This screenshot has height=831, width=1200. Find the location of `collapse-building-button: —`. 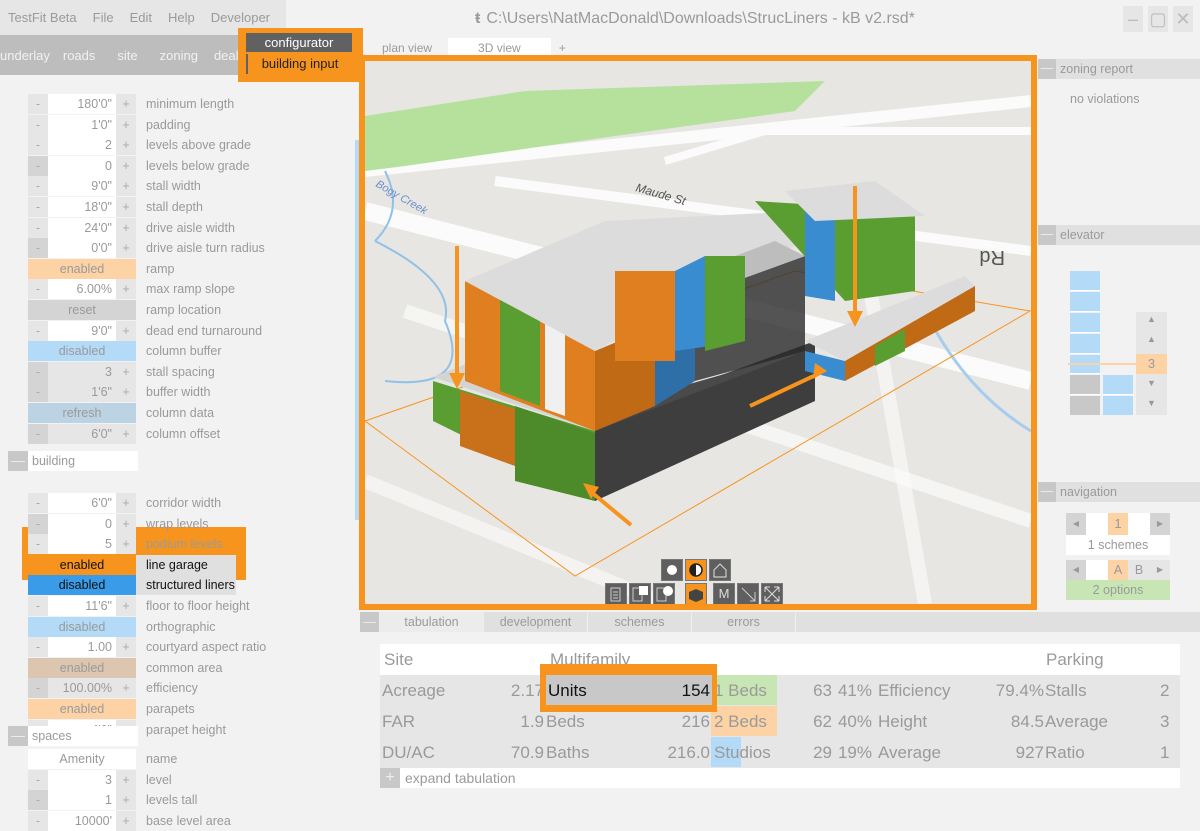

collapse-building-button: — is located at coordinates (18, 461).